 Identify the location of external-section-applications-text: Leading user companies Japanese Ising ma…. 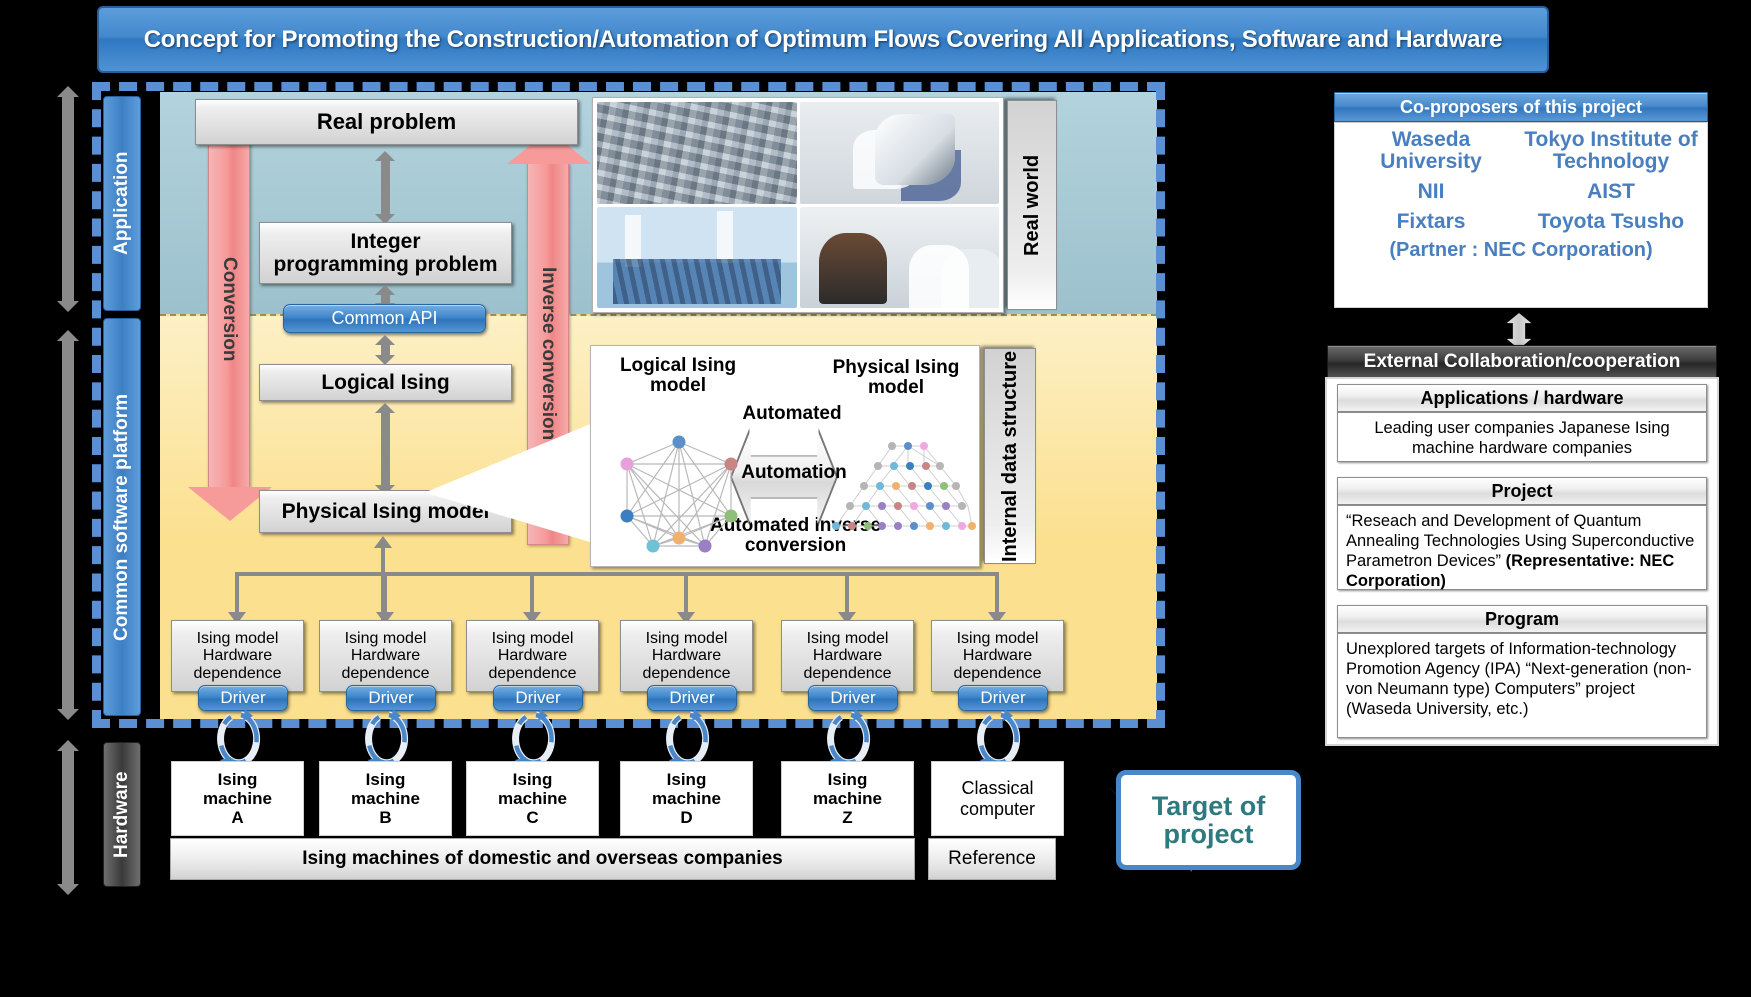
(1522, 438).